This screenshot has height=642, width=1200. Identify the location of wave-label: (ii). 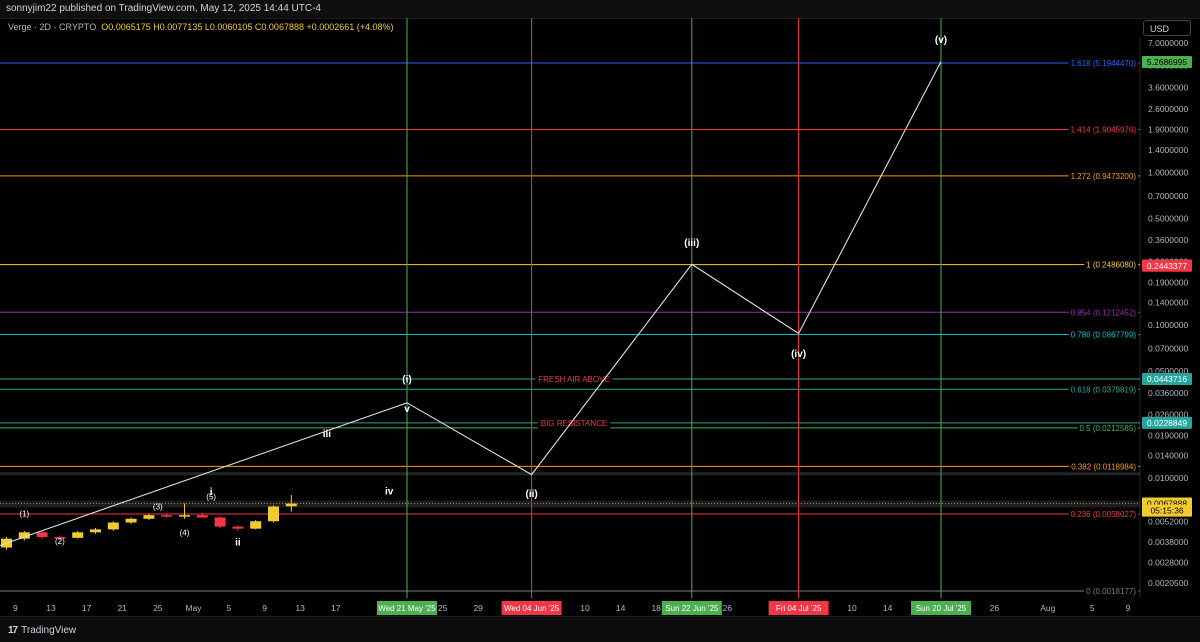
(531, 494).